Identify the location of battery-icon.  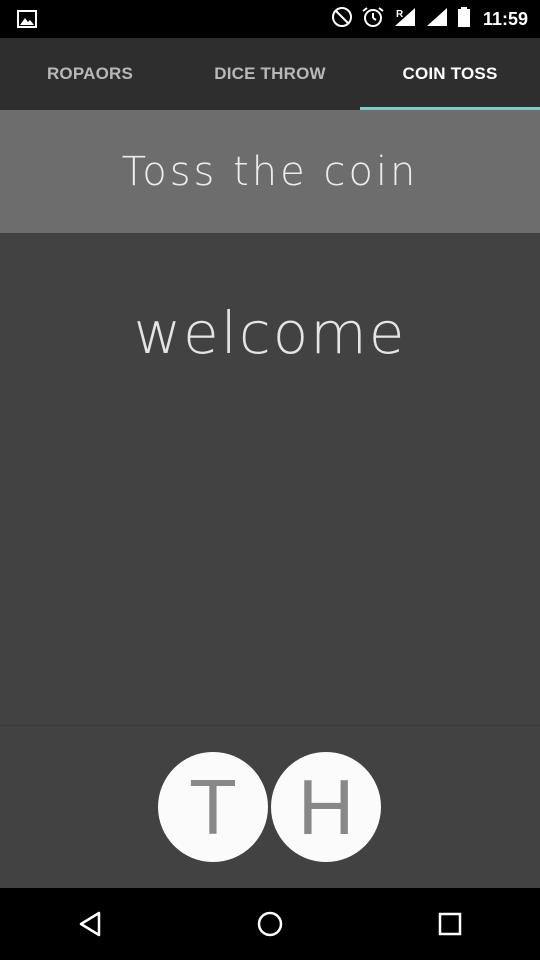
(464, 19).